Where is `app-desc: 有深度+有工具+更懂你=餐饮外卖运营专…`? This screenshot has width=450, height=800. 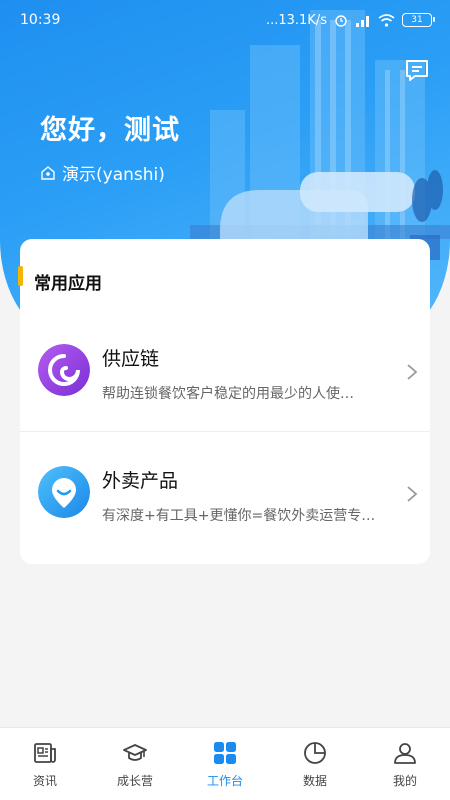
app-desc: 有深度+有工具+更懂你=餐饮外卖运营专… is located at coordinates (239, 516).